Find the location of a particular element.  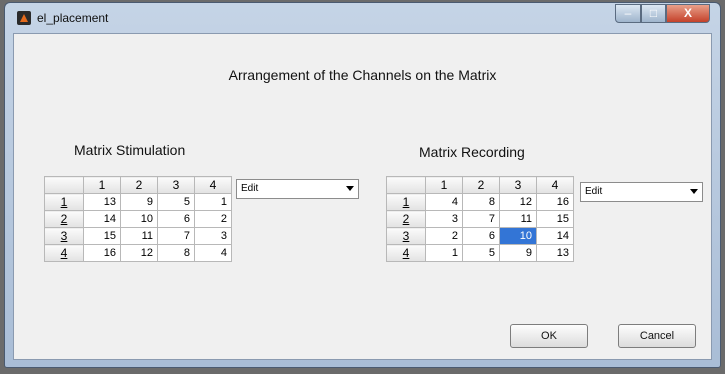

table-row: 4 16 12 8 4 is located at coordinates (138, 253).